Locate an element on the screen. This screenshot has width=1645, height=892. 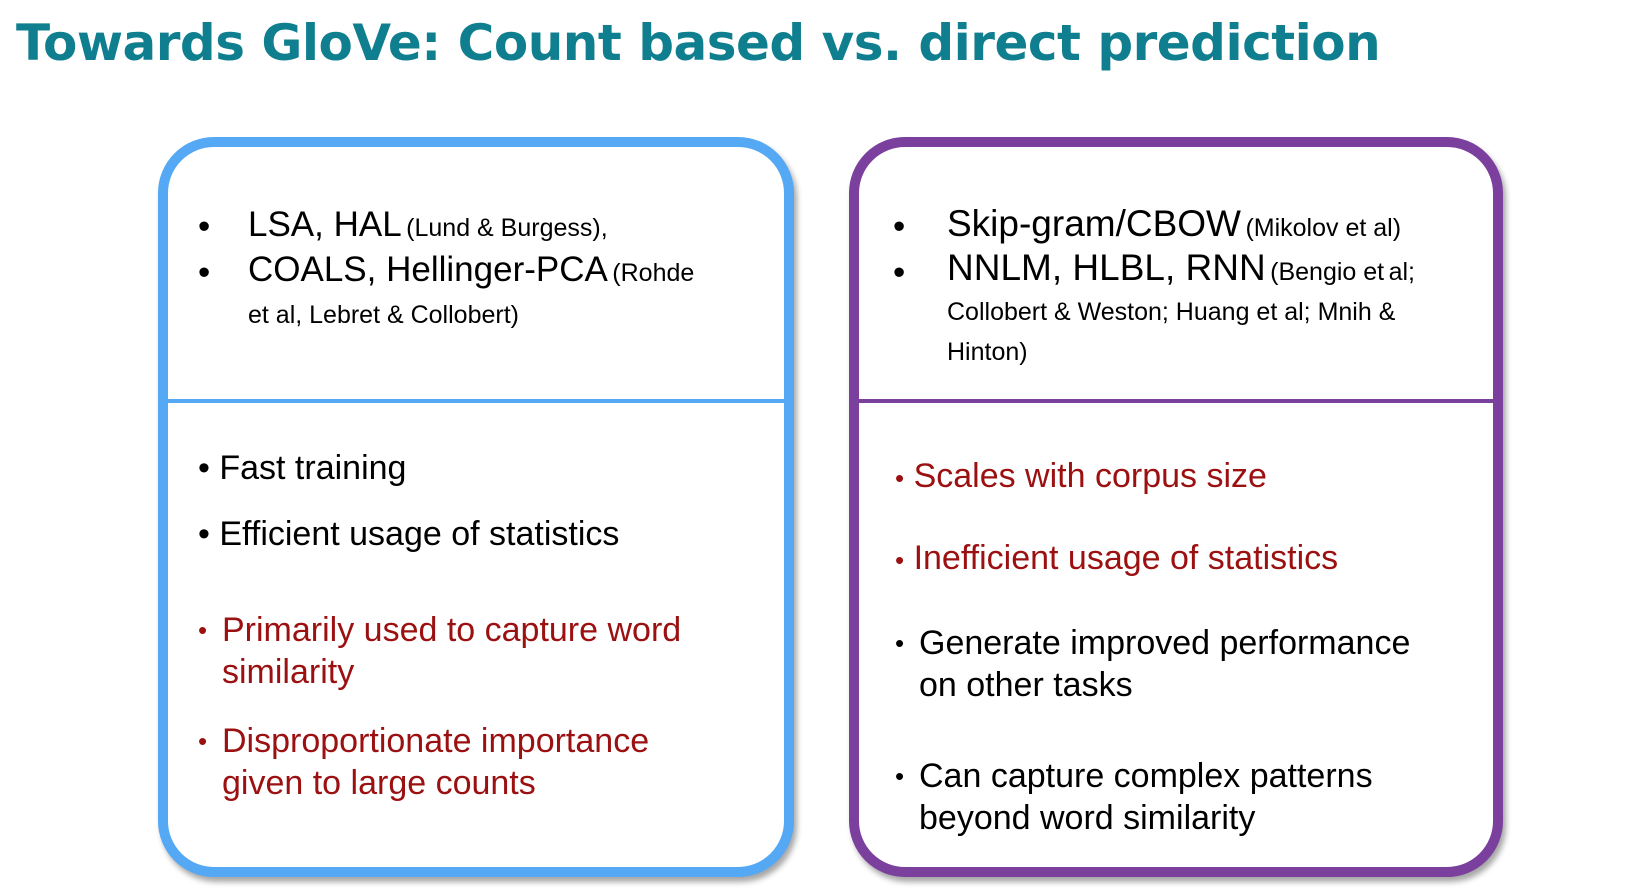
point-item: • Inefficient usage of statistics is located at coordinates (1117, 558).